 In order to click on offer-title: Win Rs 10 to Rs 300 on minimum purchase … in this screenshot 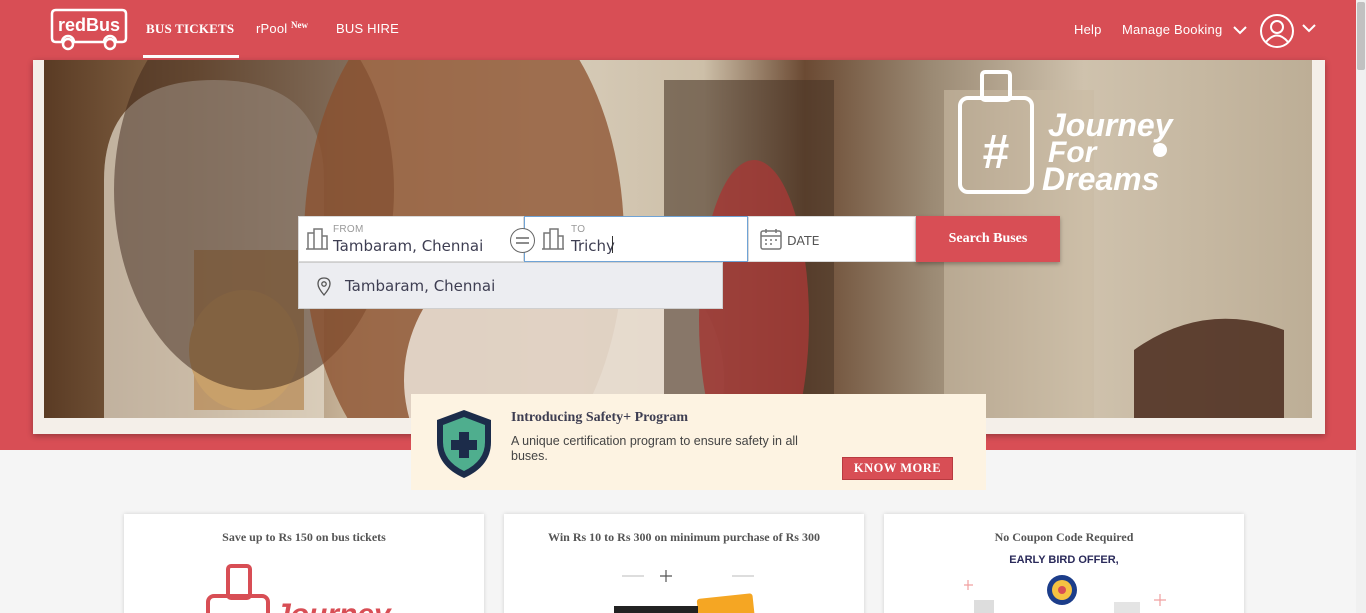, I will do `click(684, 537)`.